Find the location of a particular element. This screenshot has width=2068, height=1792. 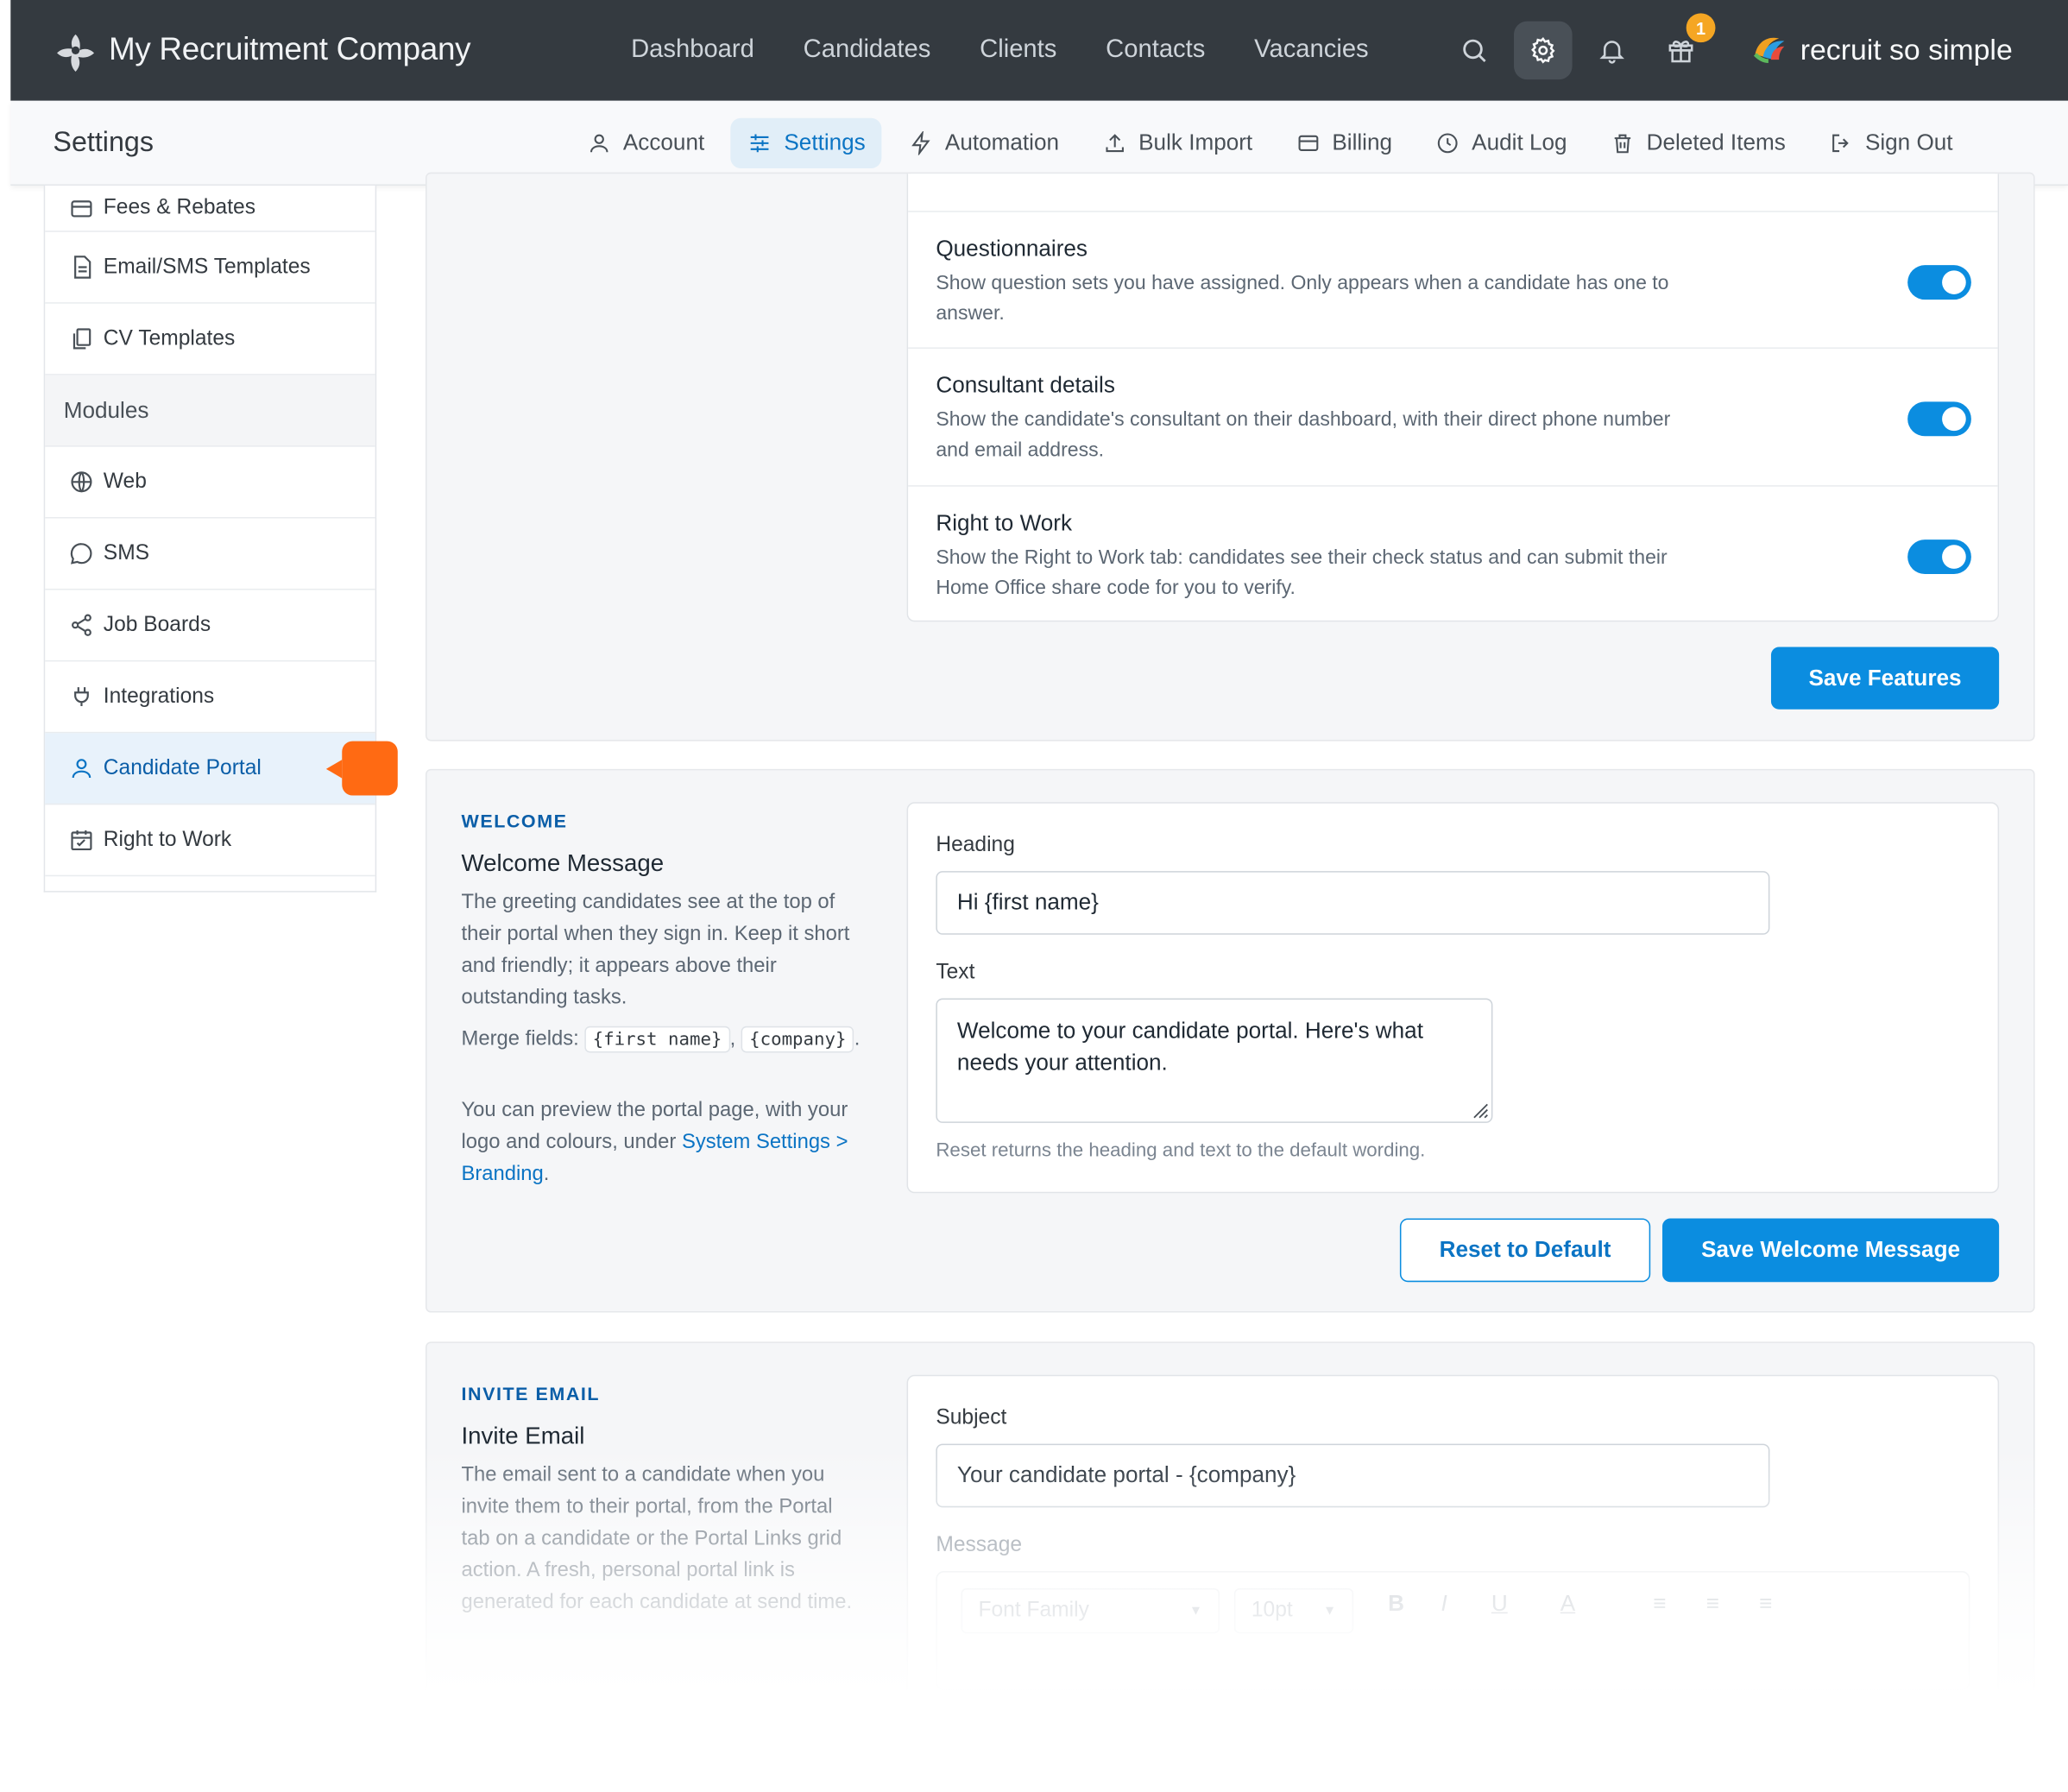

sidebar-item-integrations: Integrations is located at coordinates (210, 697).